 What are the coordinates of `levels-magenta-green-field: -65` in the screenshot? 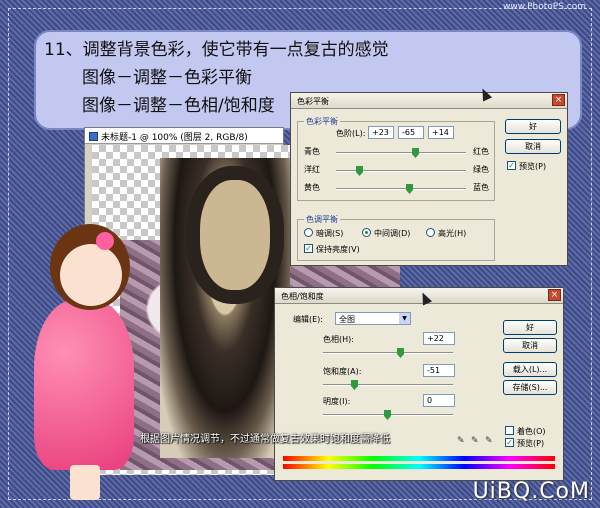 It's located at (411, 132).